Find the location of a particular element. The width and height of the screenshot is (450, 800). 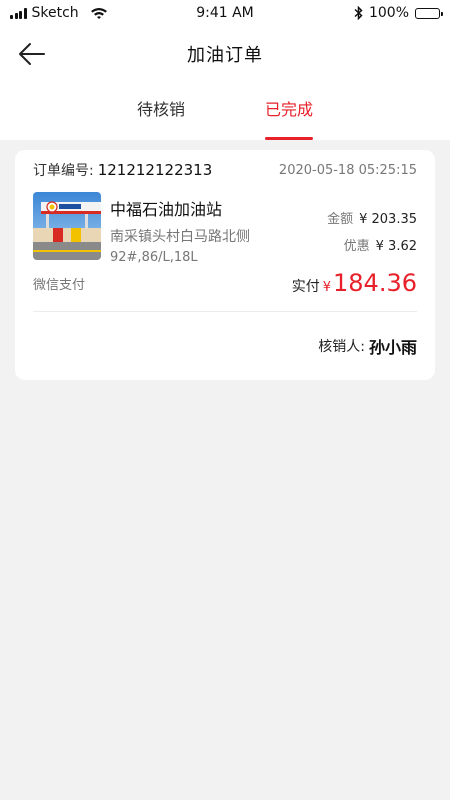

actual-paid: 实付 ¥ 184.36 is located at coordinates (354, 283).